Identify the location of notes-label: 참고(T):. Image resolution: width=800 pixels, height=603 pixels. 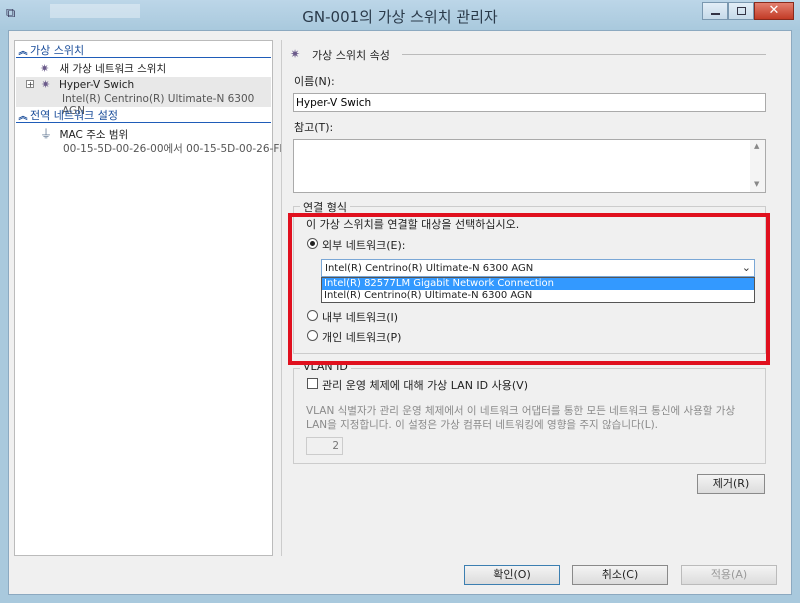
(314, 127).